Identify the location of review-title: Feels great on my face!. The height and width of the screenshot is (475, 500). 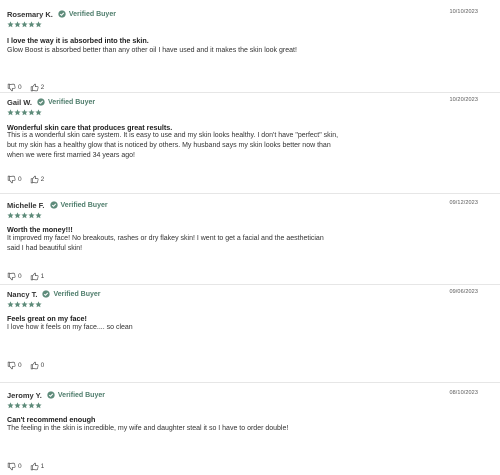
(47, 318).